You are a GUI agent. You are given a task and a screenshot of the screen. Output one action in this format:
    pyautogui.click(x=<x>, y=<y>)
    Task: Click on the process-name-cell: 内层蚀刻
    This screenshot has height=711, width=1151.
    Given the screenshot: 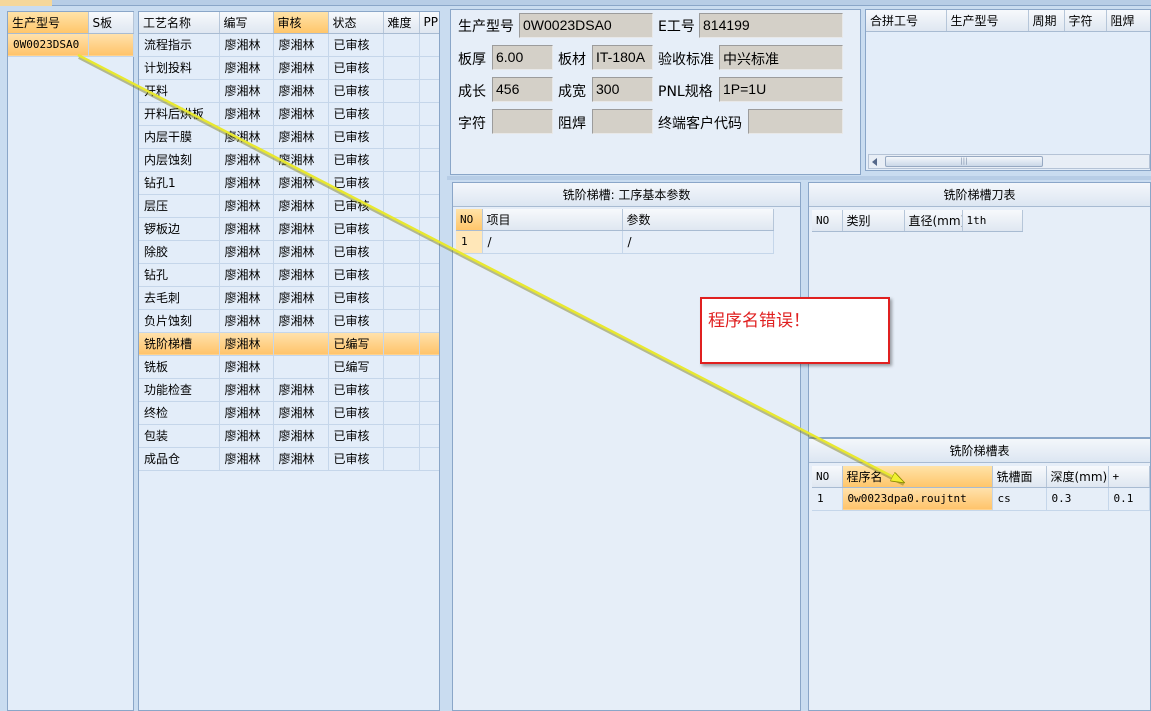 What is the action you would take?
    pyautogui.click(x=179, y=160)
    